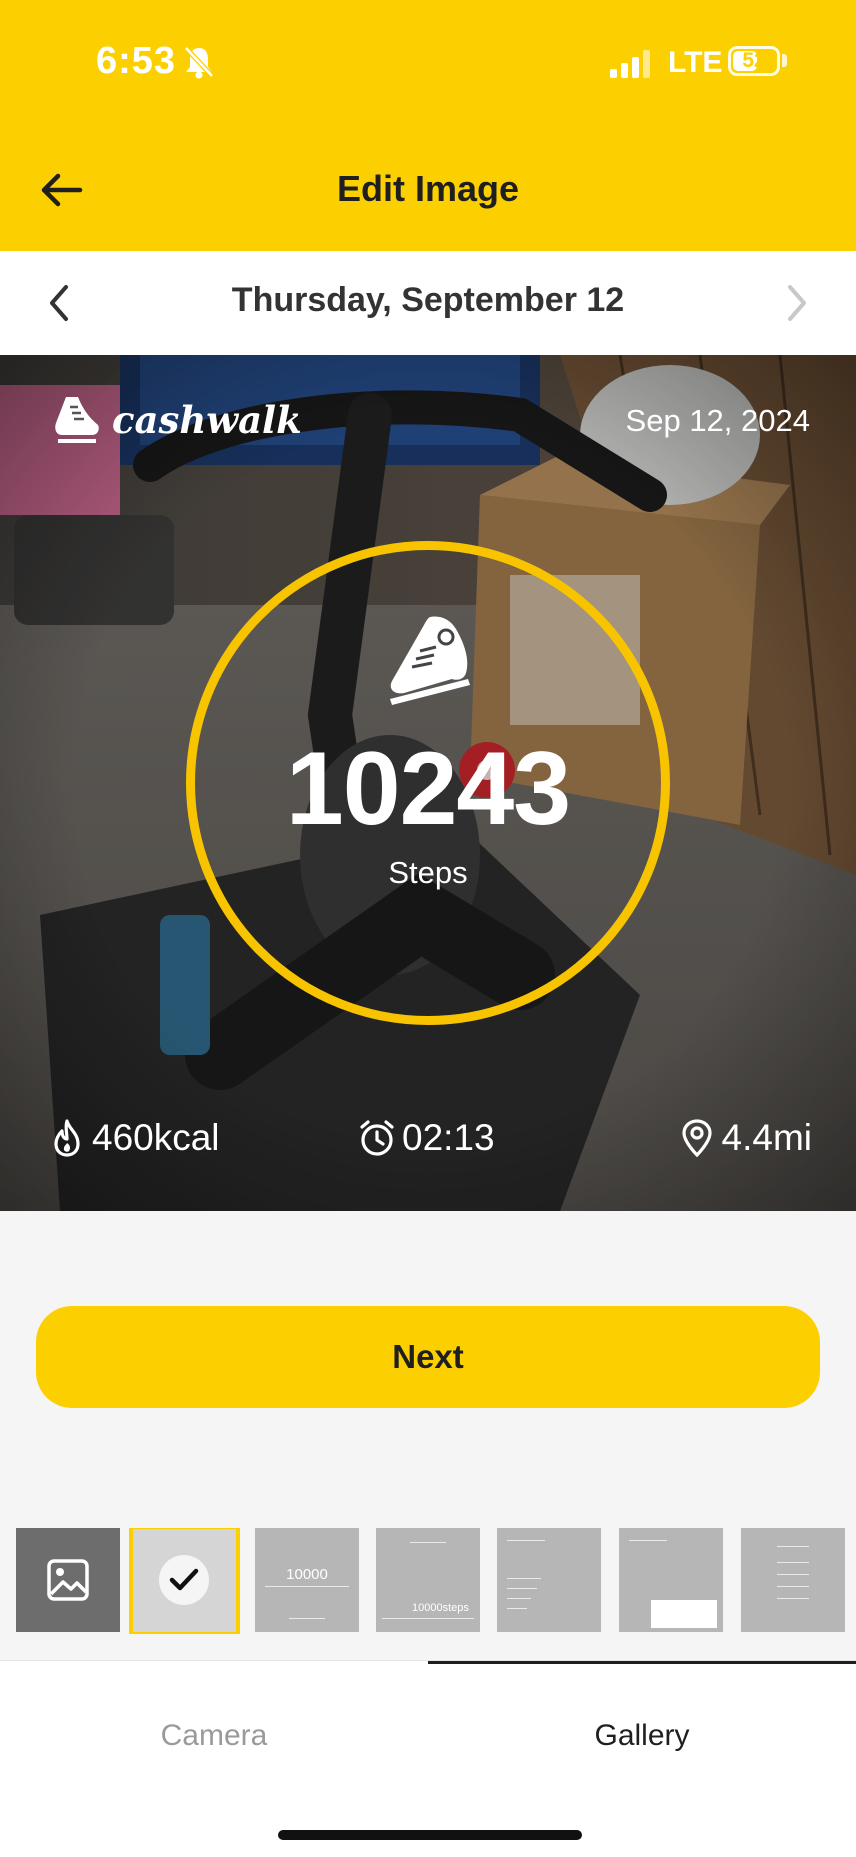 This screenshot has width=856, height=1857. I want to click on template-strip: 10000 10000steps, so click(436, 1581).